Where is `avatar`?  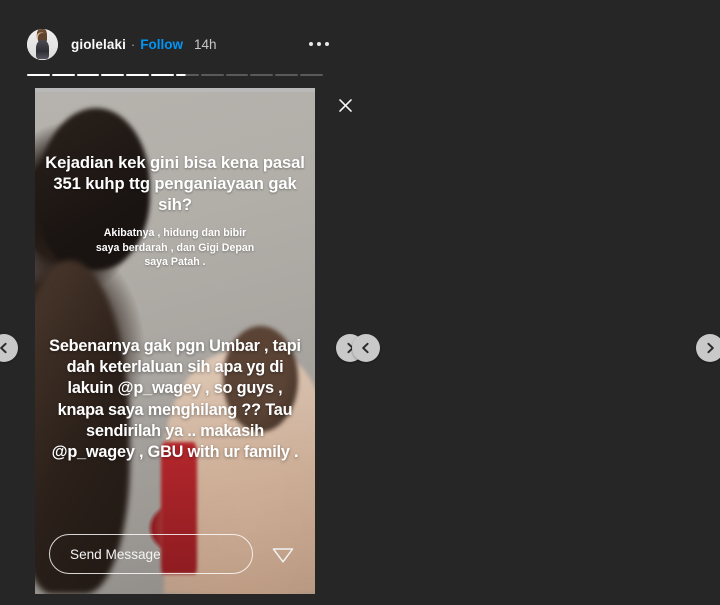 avatar is located at coordinates (42, 44).